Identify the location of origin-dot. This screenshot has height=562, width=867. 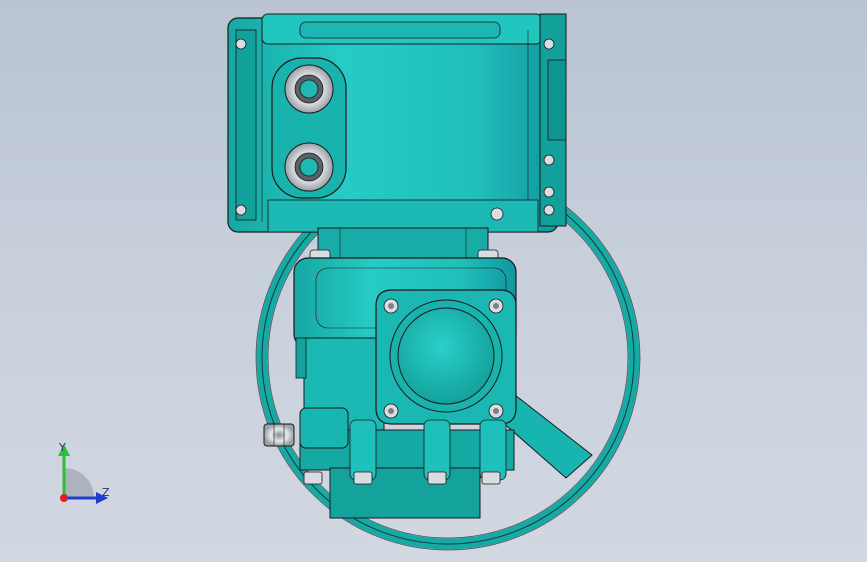
(64, 498).